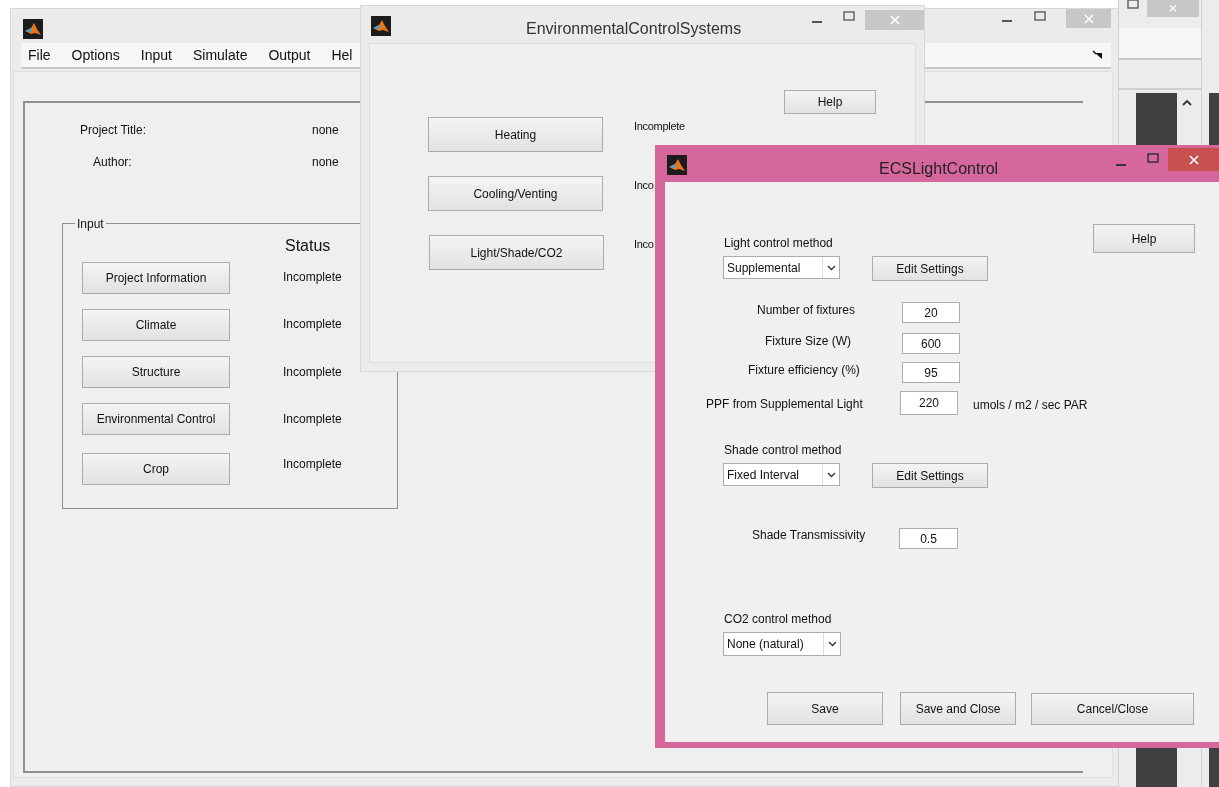  I want to click on close-button, so click(1193, 159).